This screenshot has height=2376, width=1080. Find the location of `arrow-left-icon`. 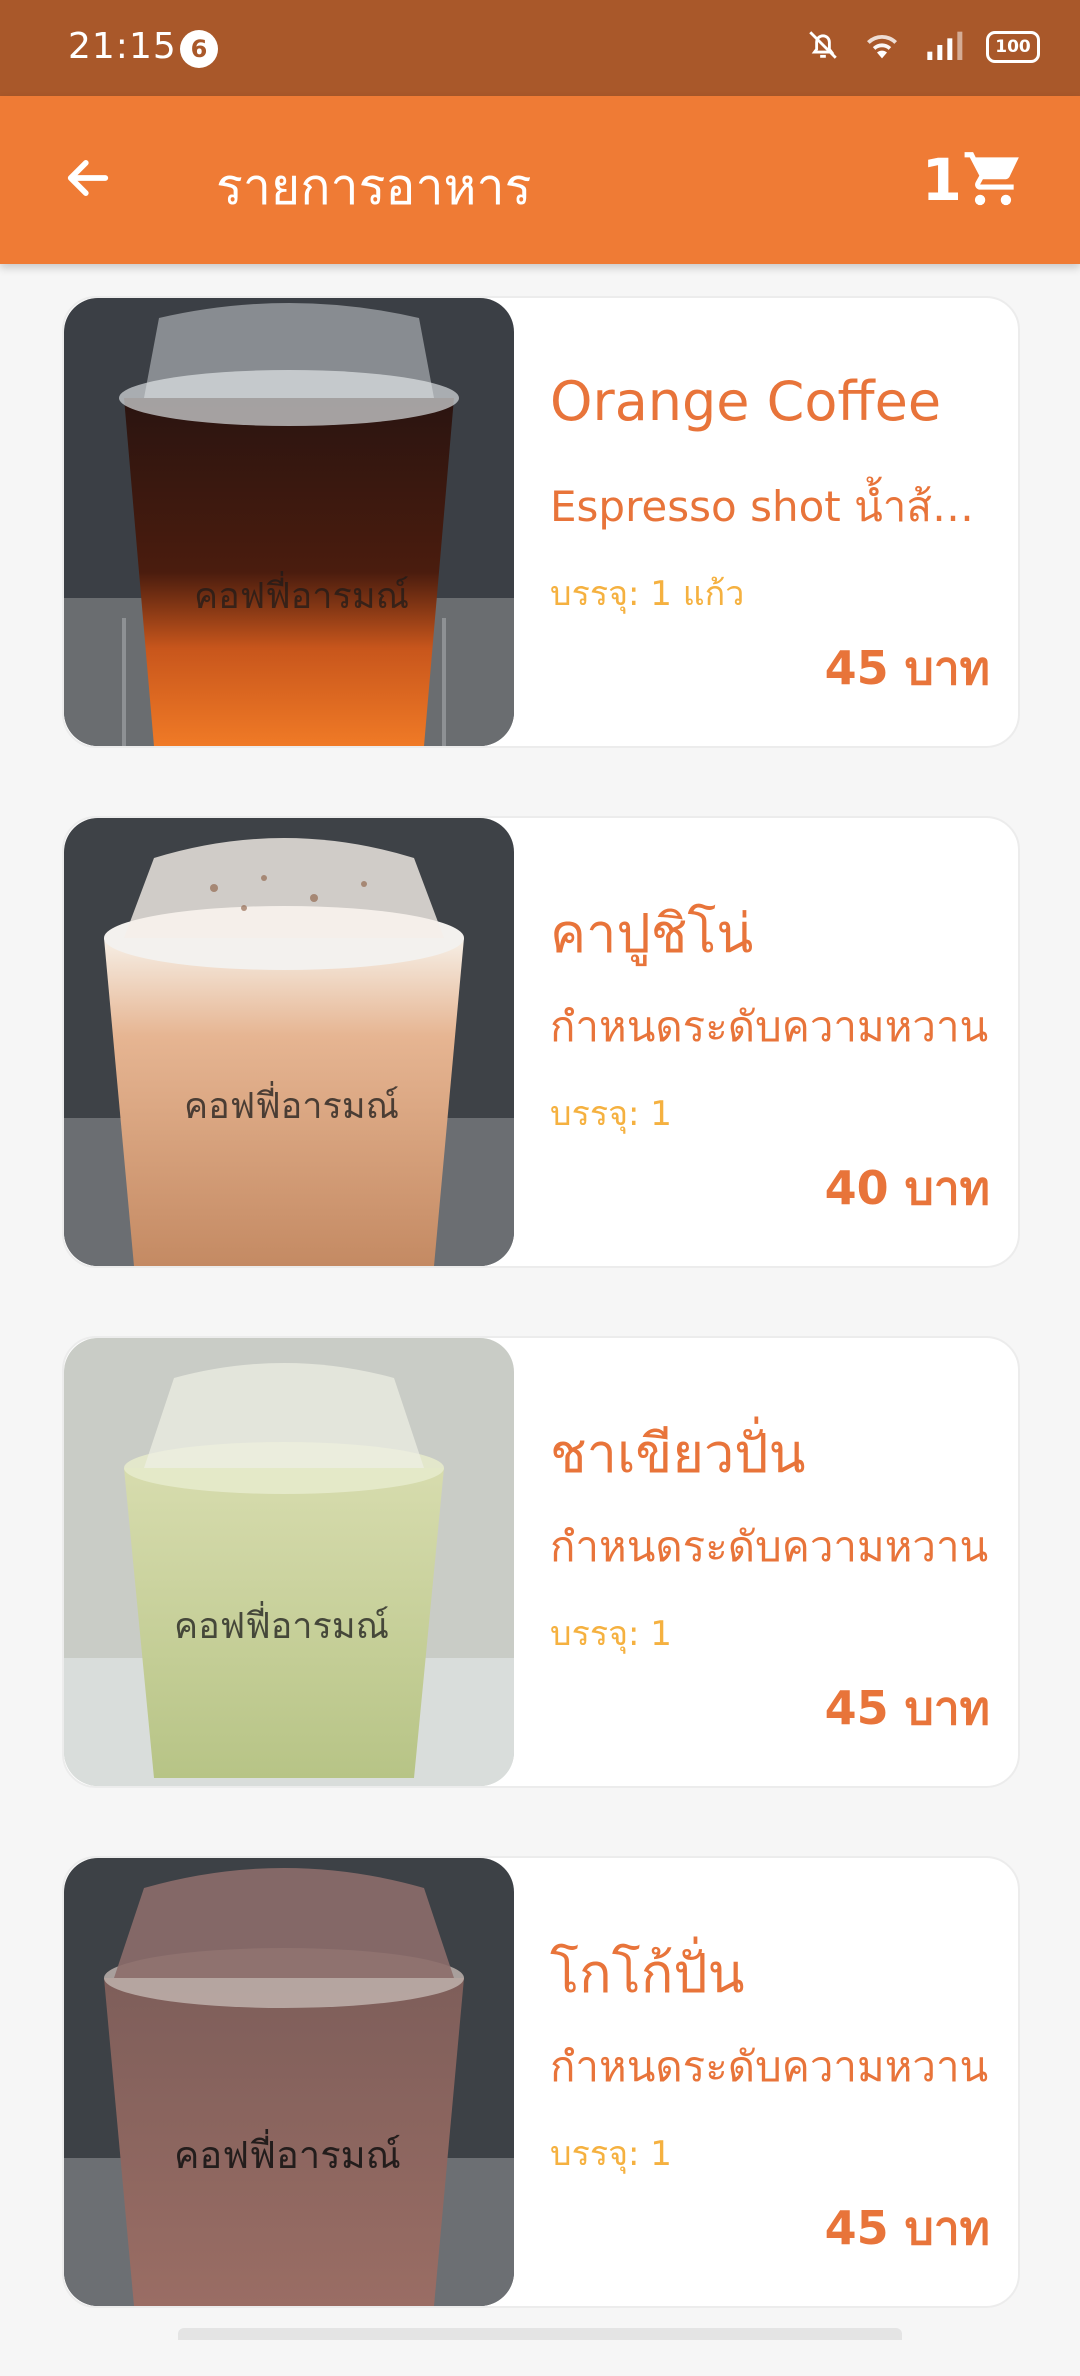

arrow-left-icon is located at coordinates (88, 180).